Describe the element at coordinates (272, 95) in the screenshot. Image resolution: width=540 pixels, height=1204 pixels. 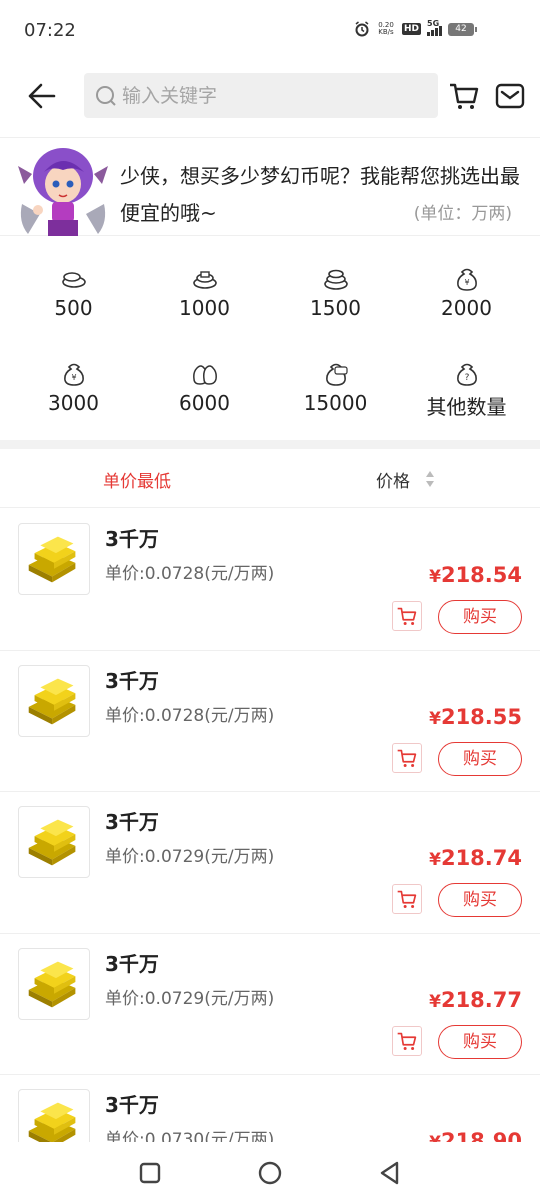
I see `search-input` at that location.